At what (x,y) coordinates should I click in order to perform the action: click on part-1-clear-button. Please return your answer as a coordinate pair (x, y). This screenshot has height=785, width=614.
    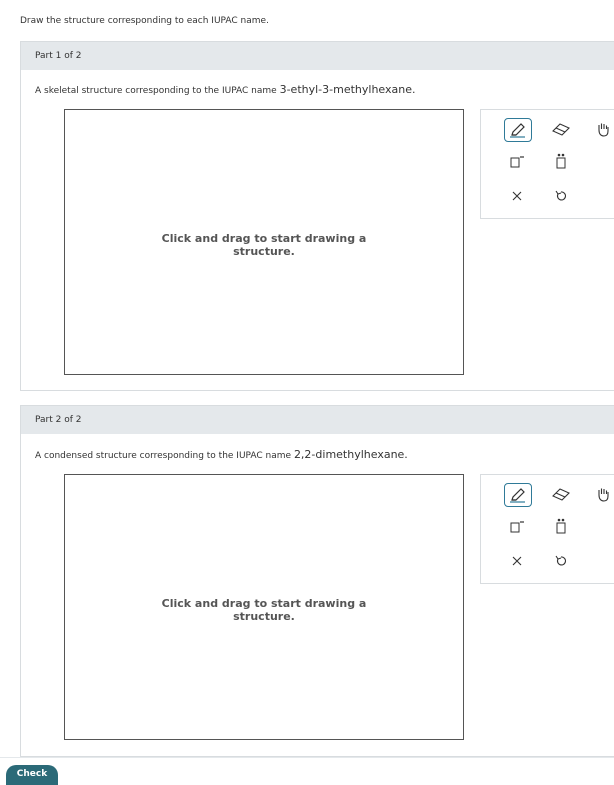
    Looking at the image, I should click on (517, 196).